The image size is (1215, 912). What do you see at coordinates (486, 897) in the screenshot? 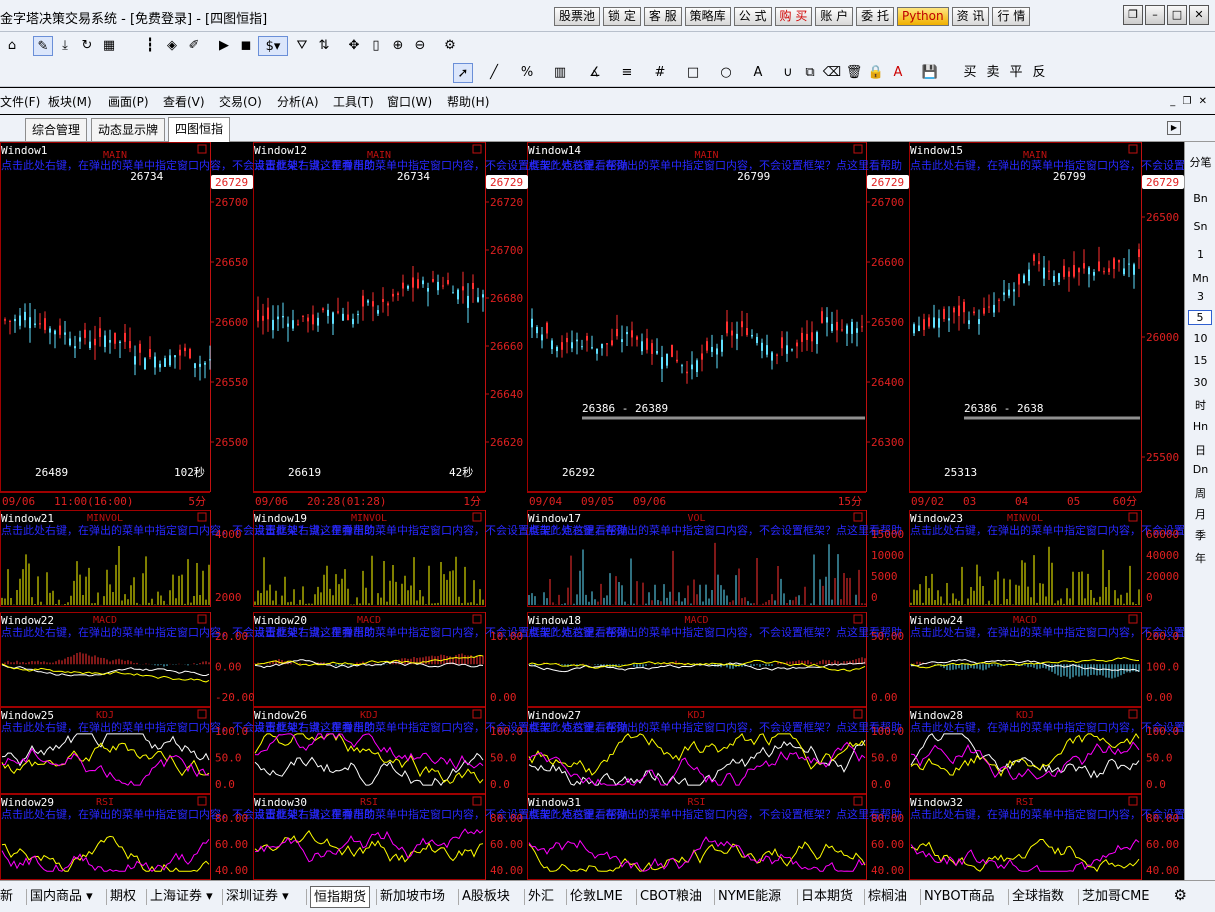
I see `market-tab-7: A股板块` at bounding box center [486, 897].